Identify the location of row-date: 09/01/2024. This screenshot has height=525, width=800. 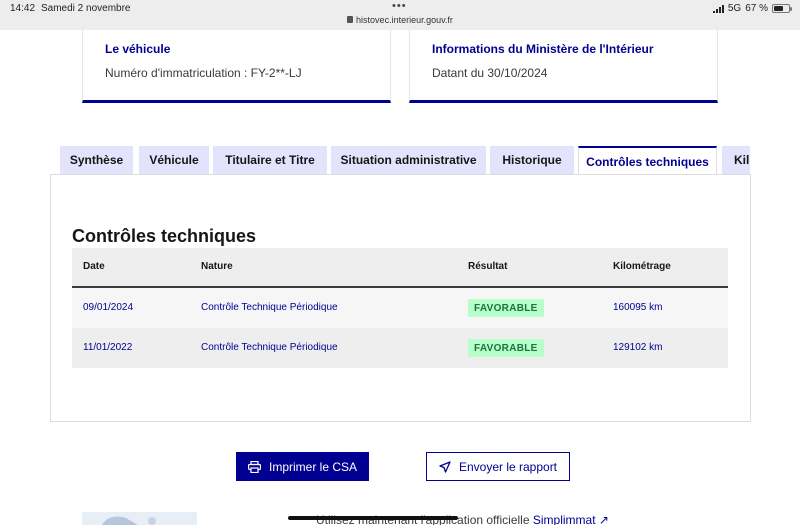
(108, 307).